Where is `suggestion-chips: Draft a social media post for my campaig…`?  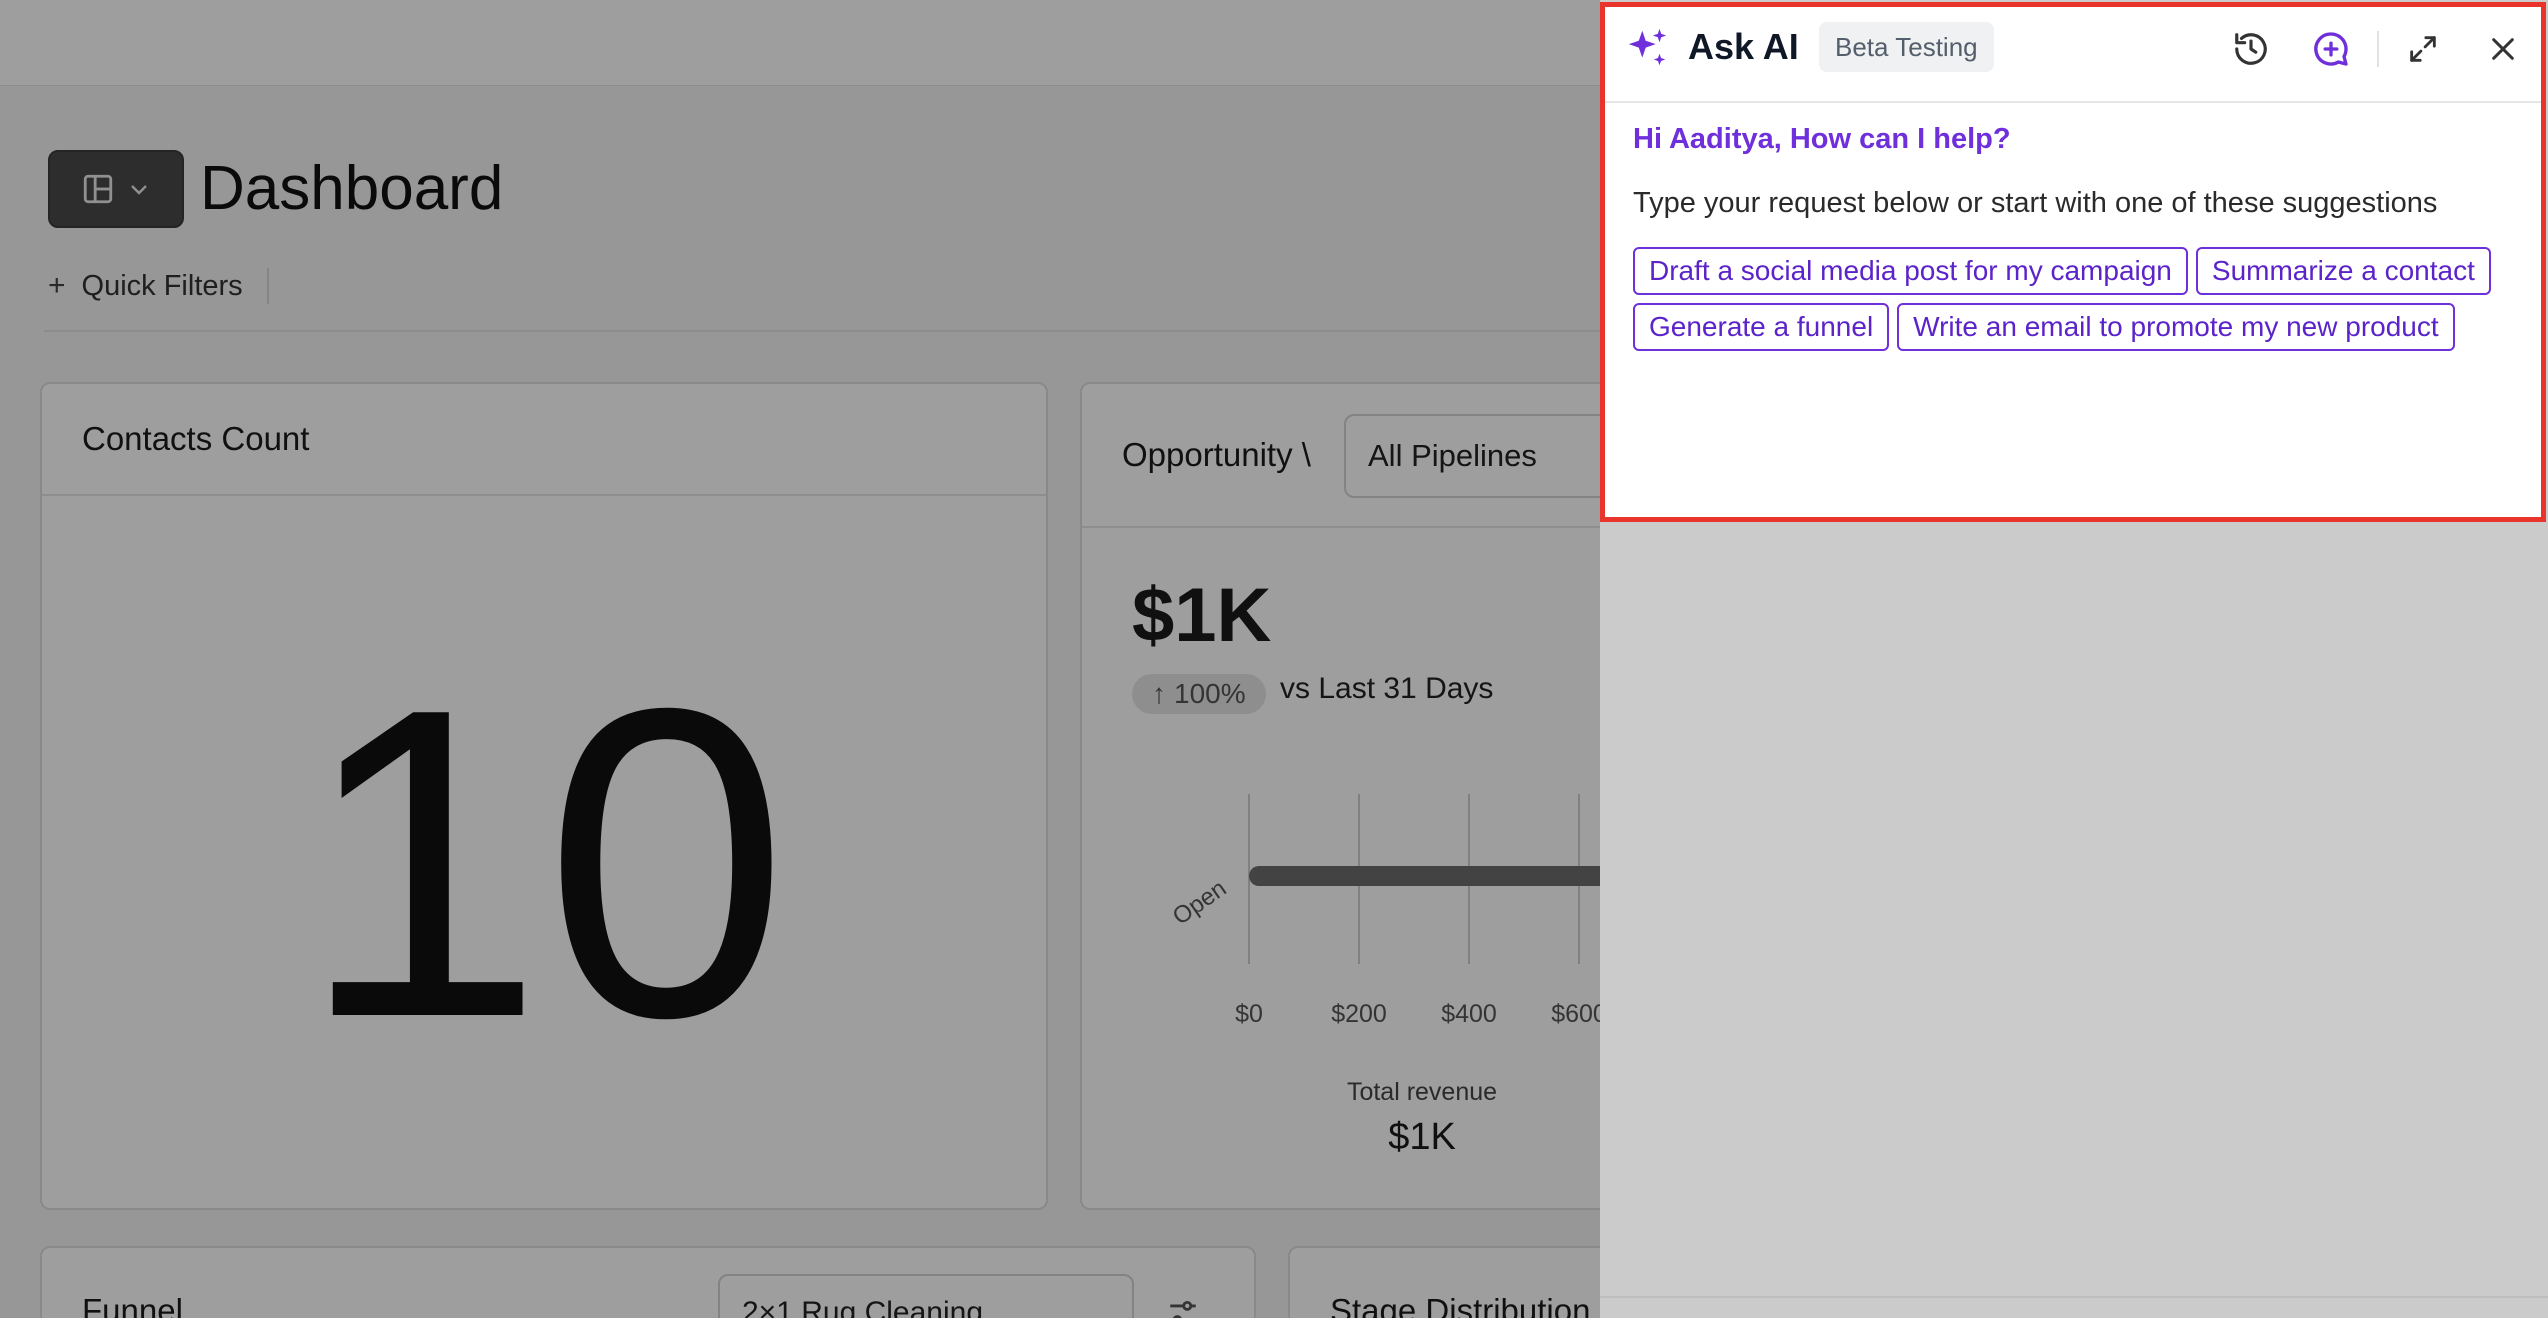
suggestion-chips: Draft a social media post for my campaig… is located at coordinates (2083, 299).